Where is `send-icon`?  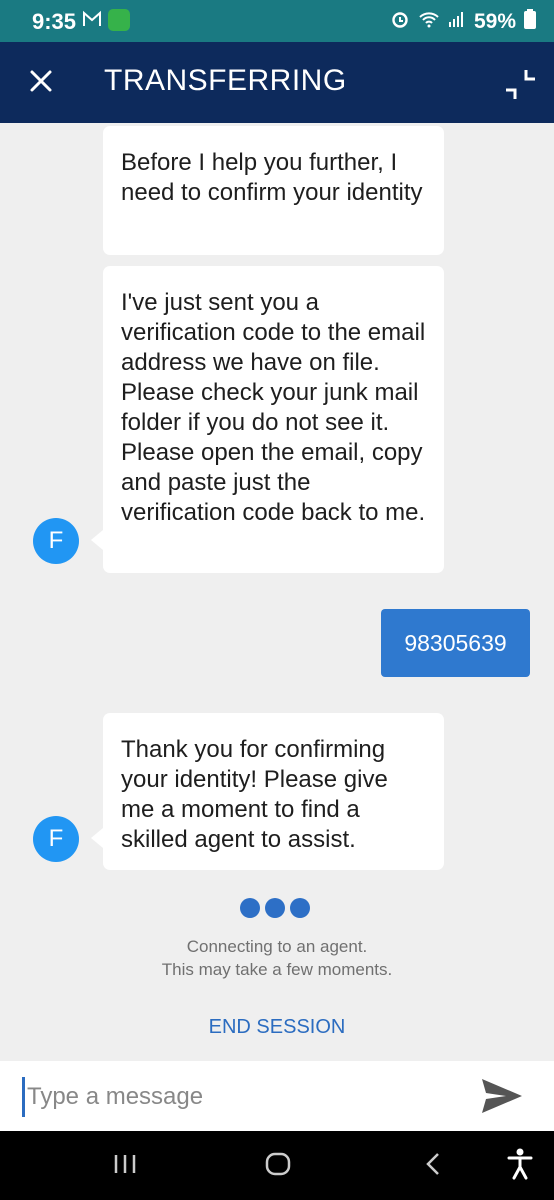 send-icon is located at coordinates (502, 1096).